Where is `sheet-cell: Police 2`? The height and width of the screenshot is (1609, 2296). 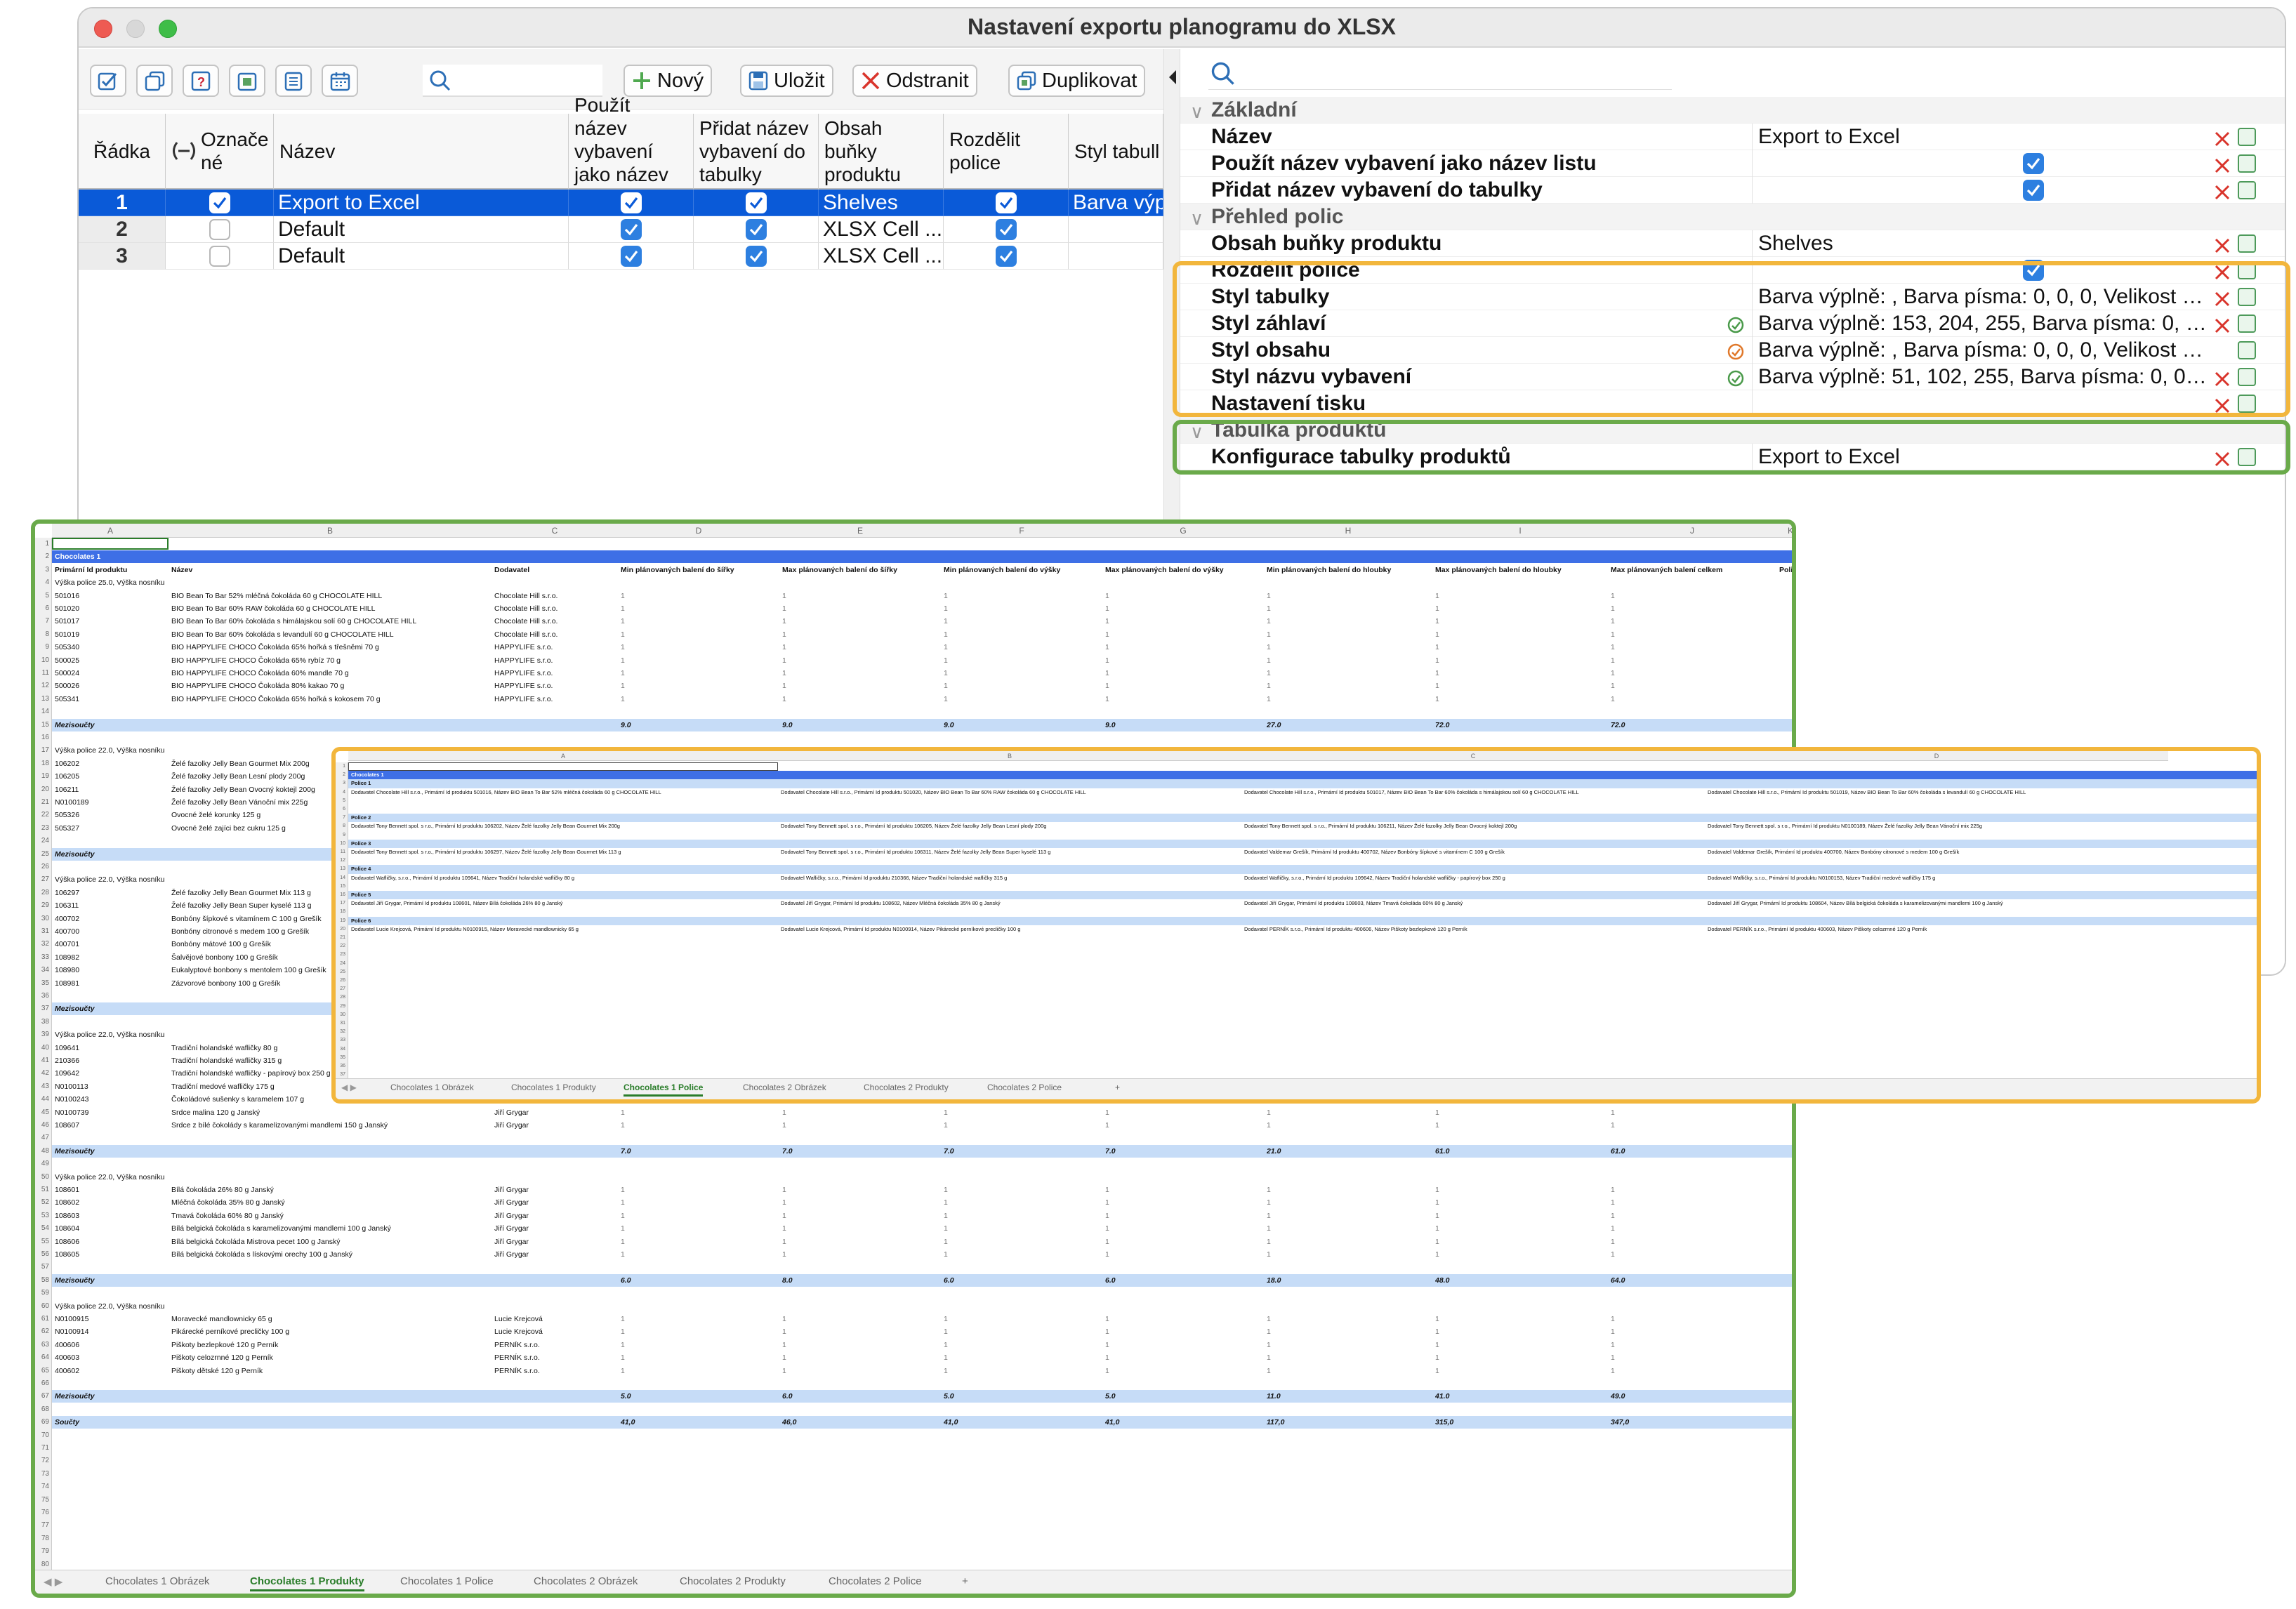 sheet-cell: Police 2 is located at coordinates (561, 818).